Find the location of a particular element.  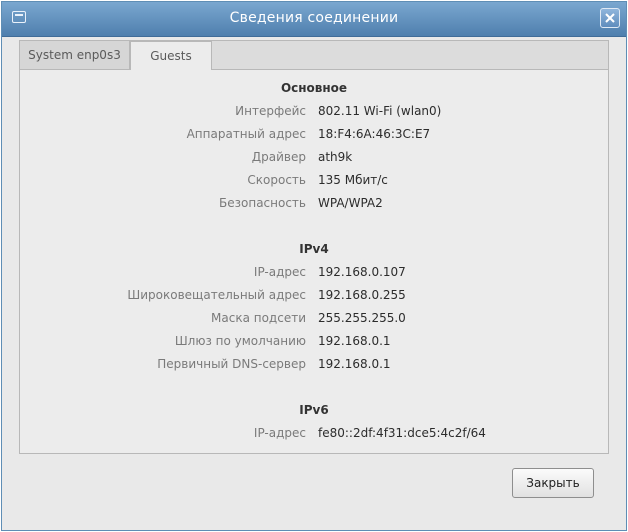

info-row: Широковещательный адрес 192.168.0.255 is located at coordinates (314, 297).